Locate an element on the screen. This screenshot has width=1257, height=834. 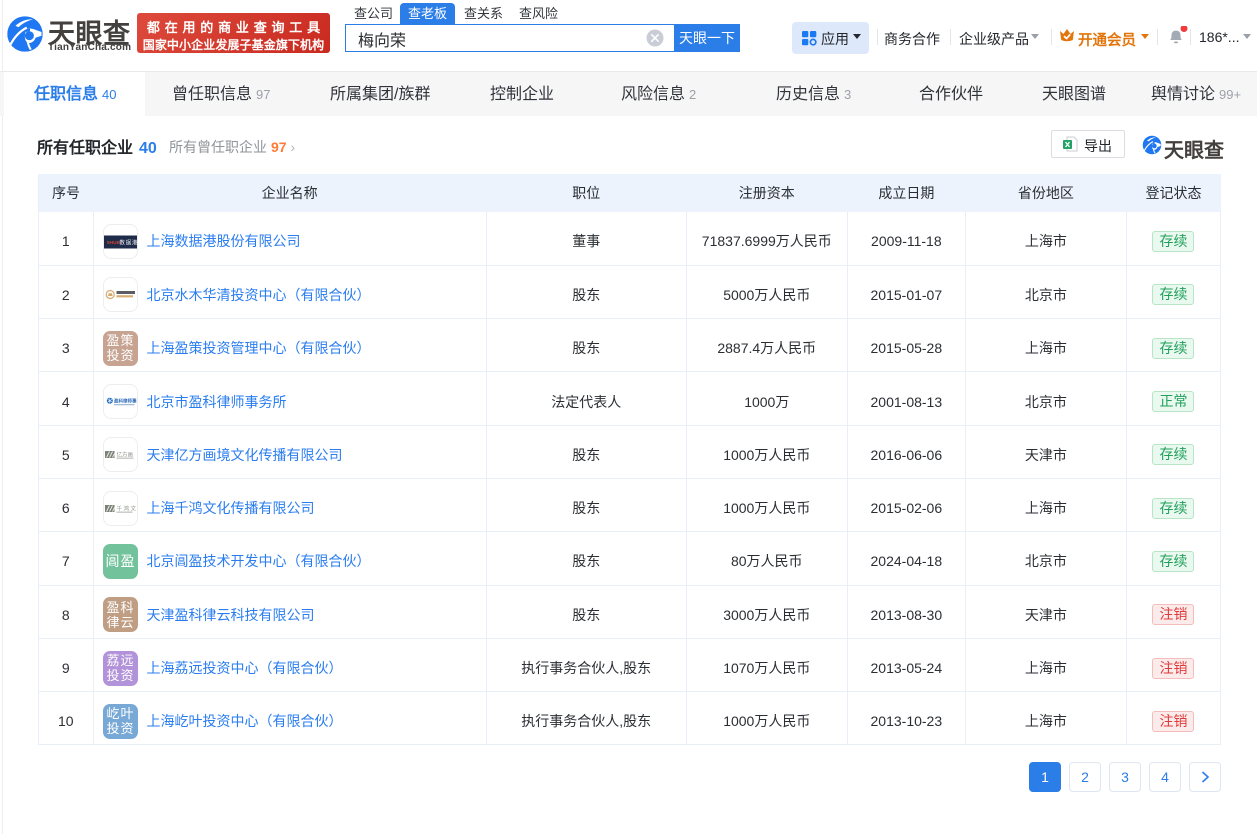
svg-text: 千 鸿 文 is located at coordinates (126, 508).